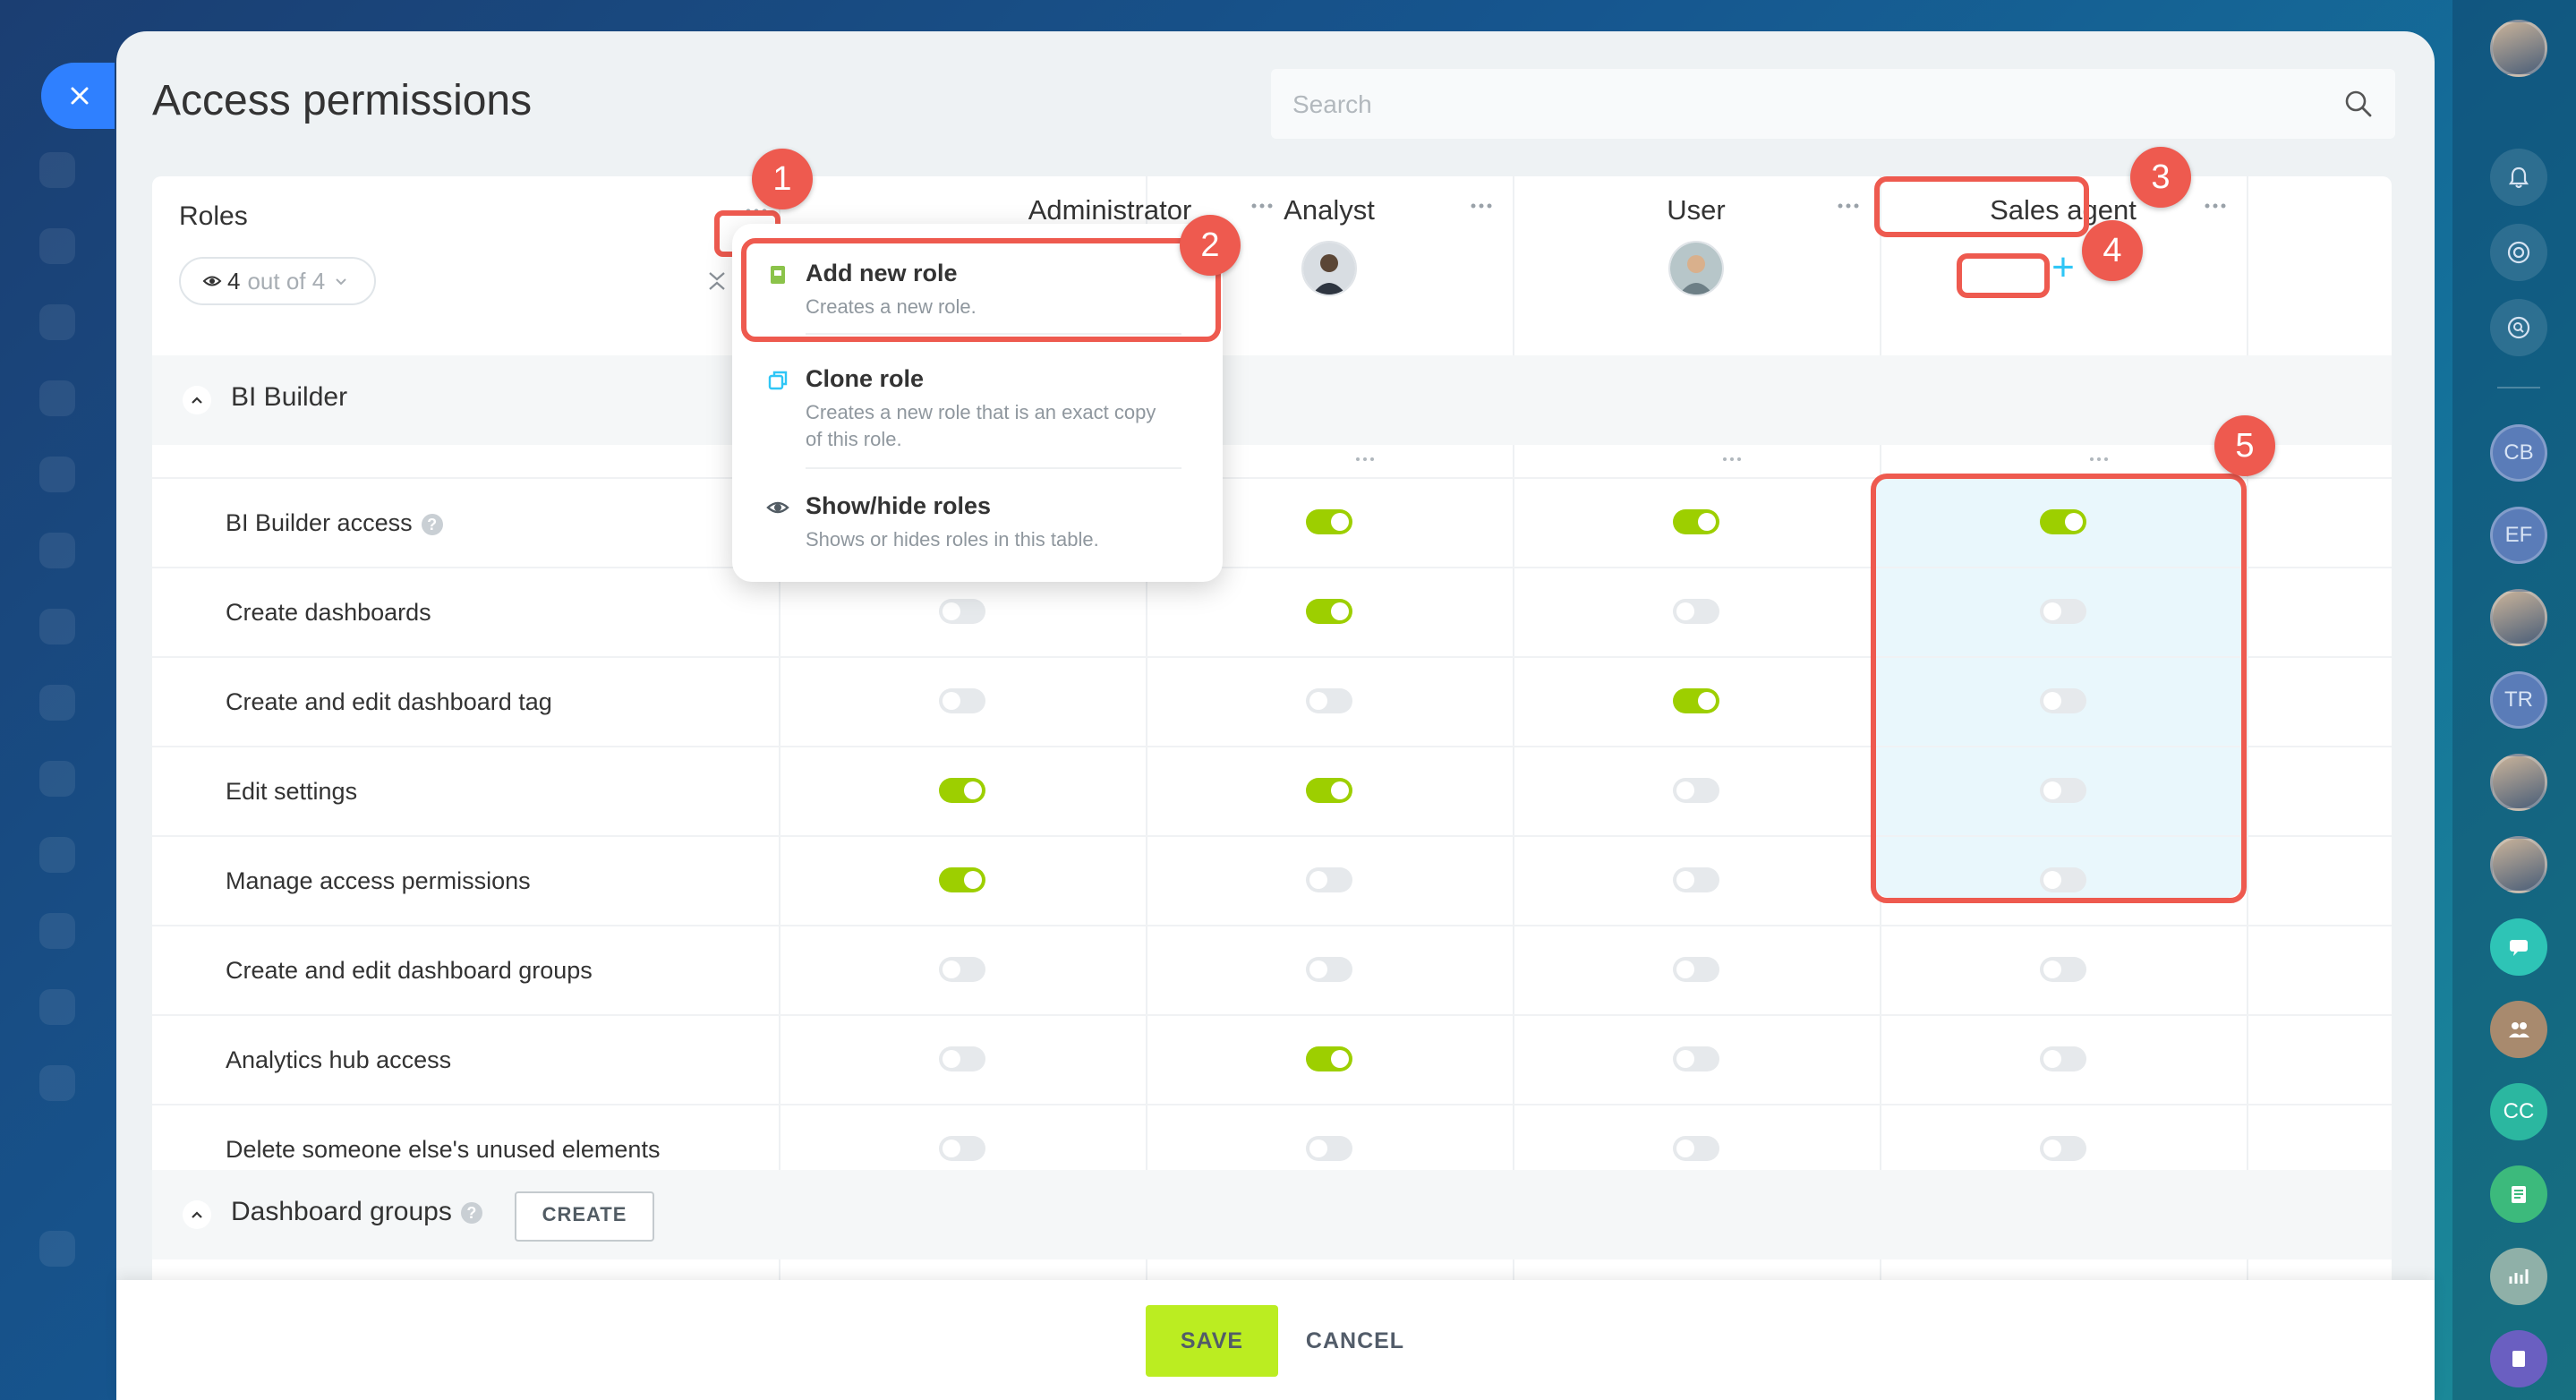  I want to click on section-dashboard-groups: Dashboard groups? CREATE, so click(1272, 1214).